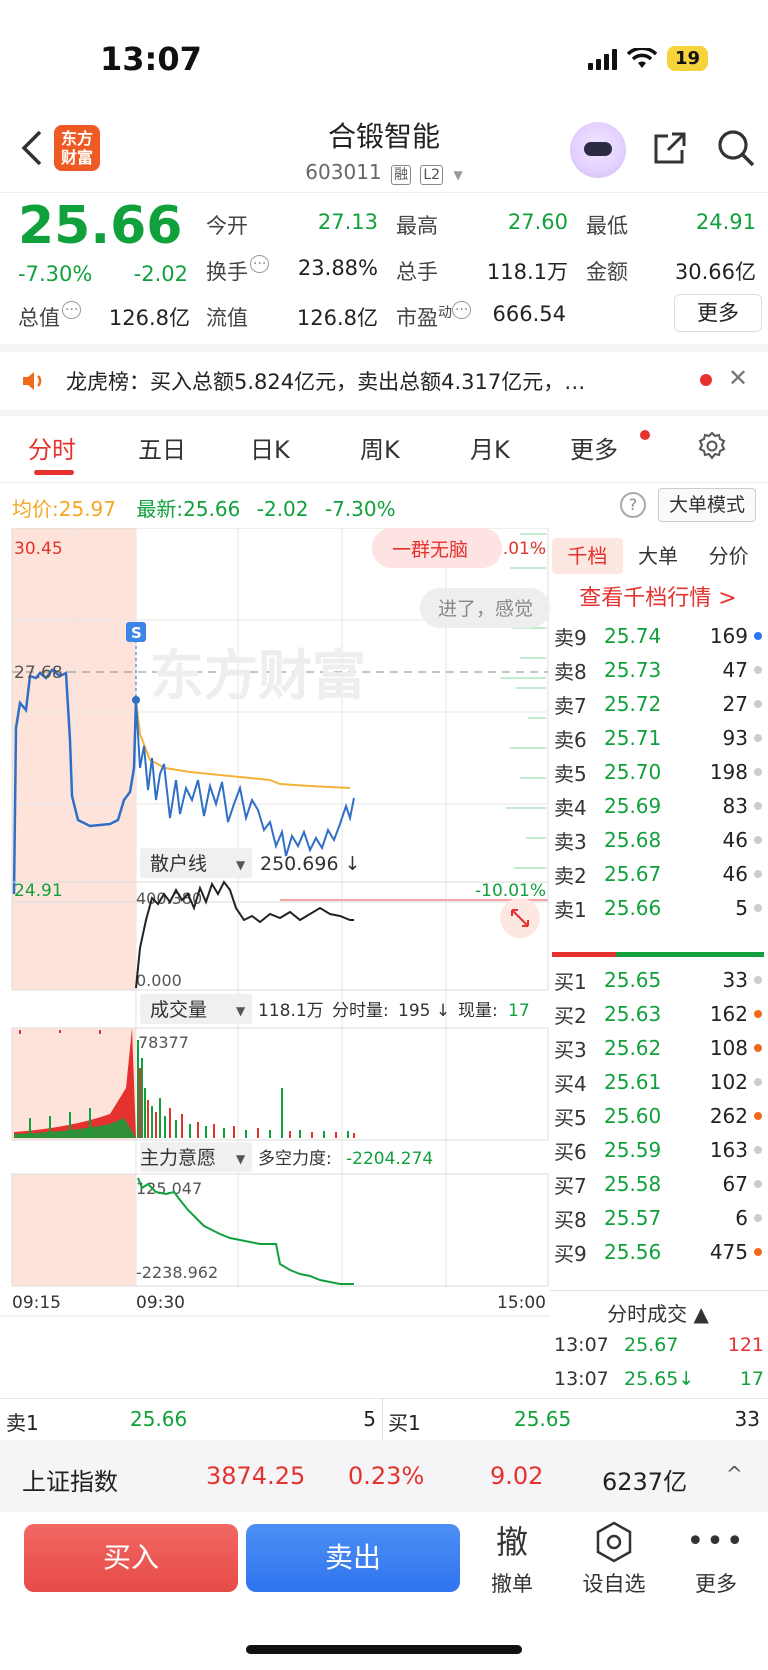 This screenshot has height=1670, width=768. I want to click on chevron-up-icon: ^, so click(734, 1474).